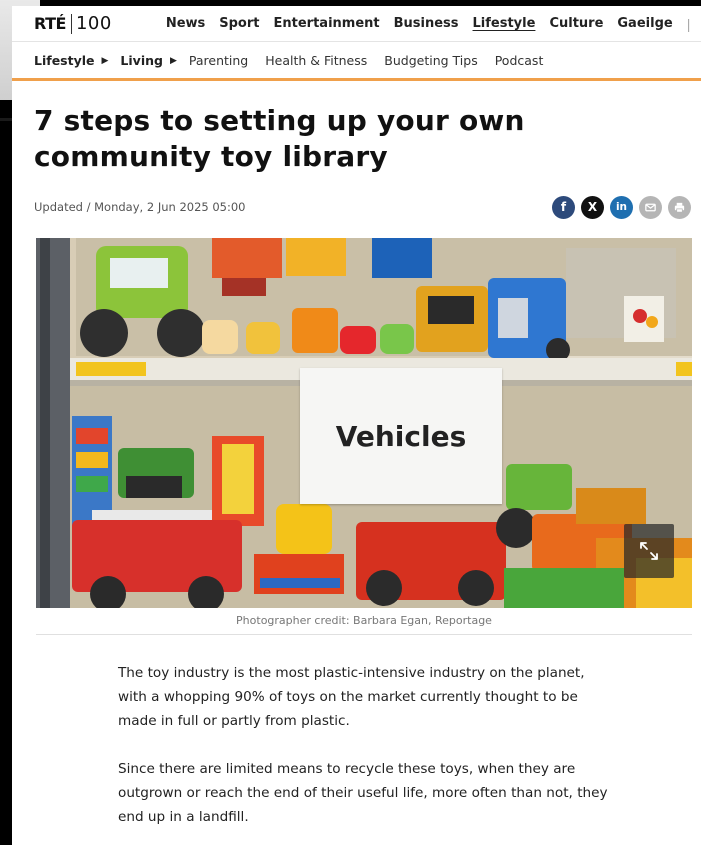 The height and width of the screenshot is (845, 701). I want to click on email-icon, so click(650, 207).